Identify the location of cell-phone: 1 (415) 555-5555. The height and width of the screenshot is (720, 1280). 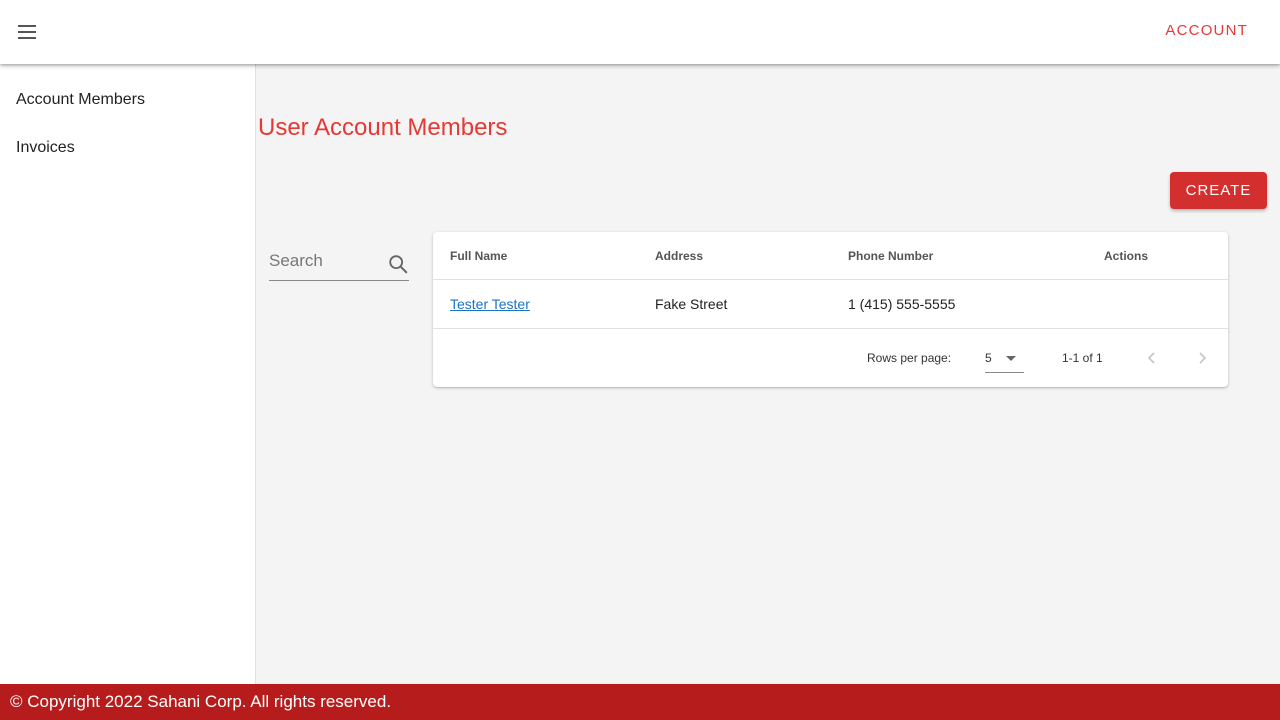
(902, 304).